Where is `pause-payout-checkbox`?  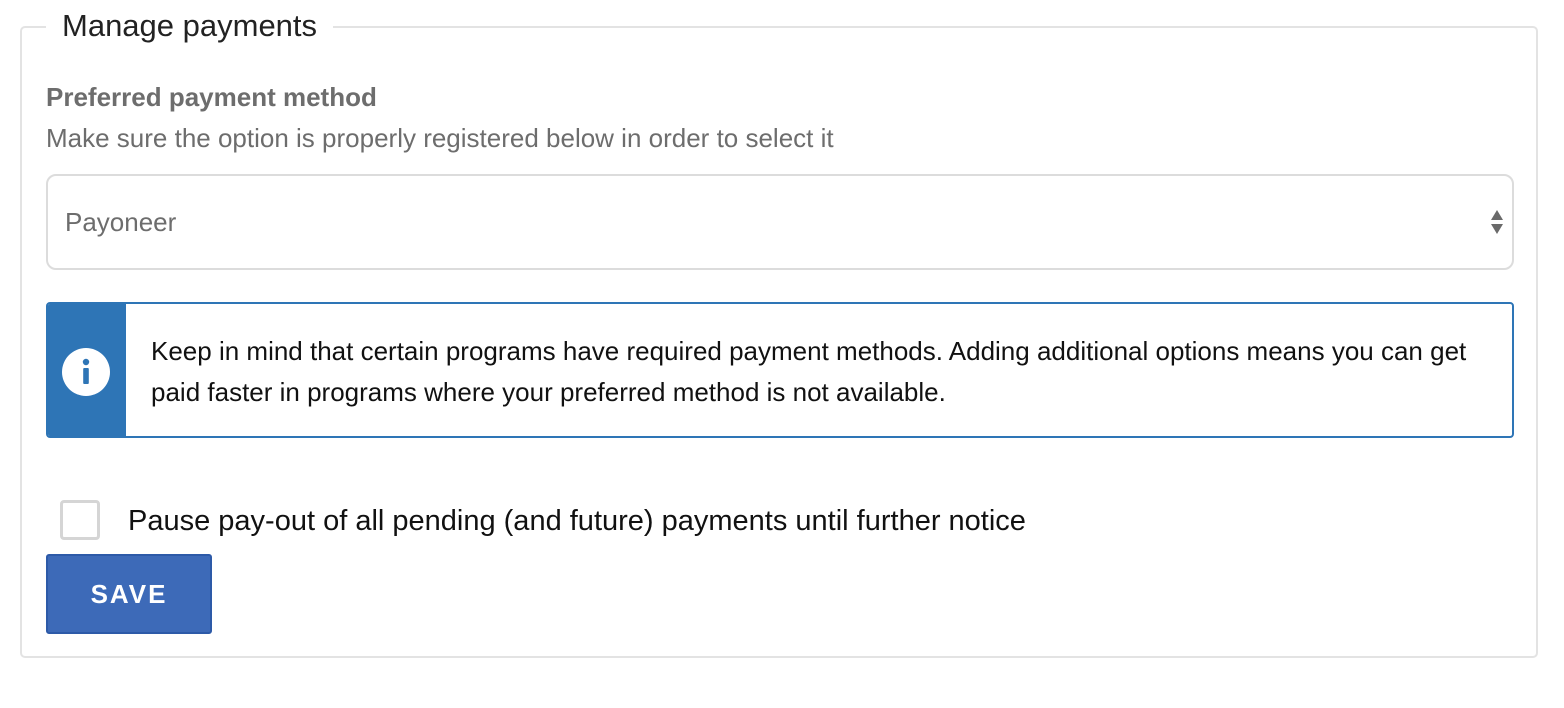
pause-payout-checkbox is located at coordinates (80, 520).